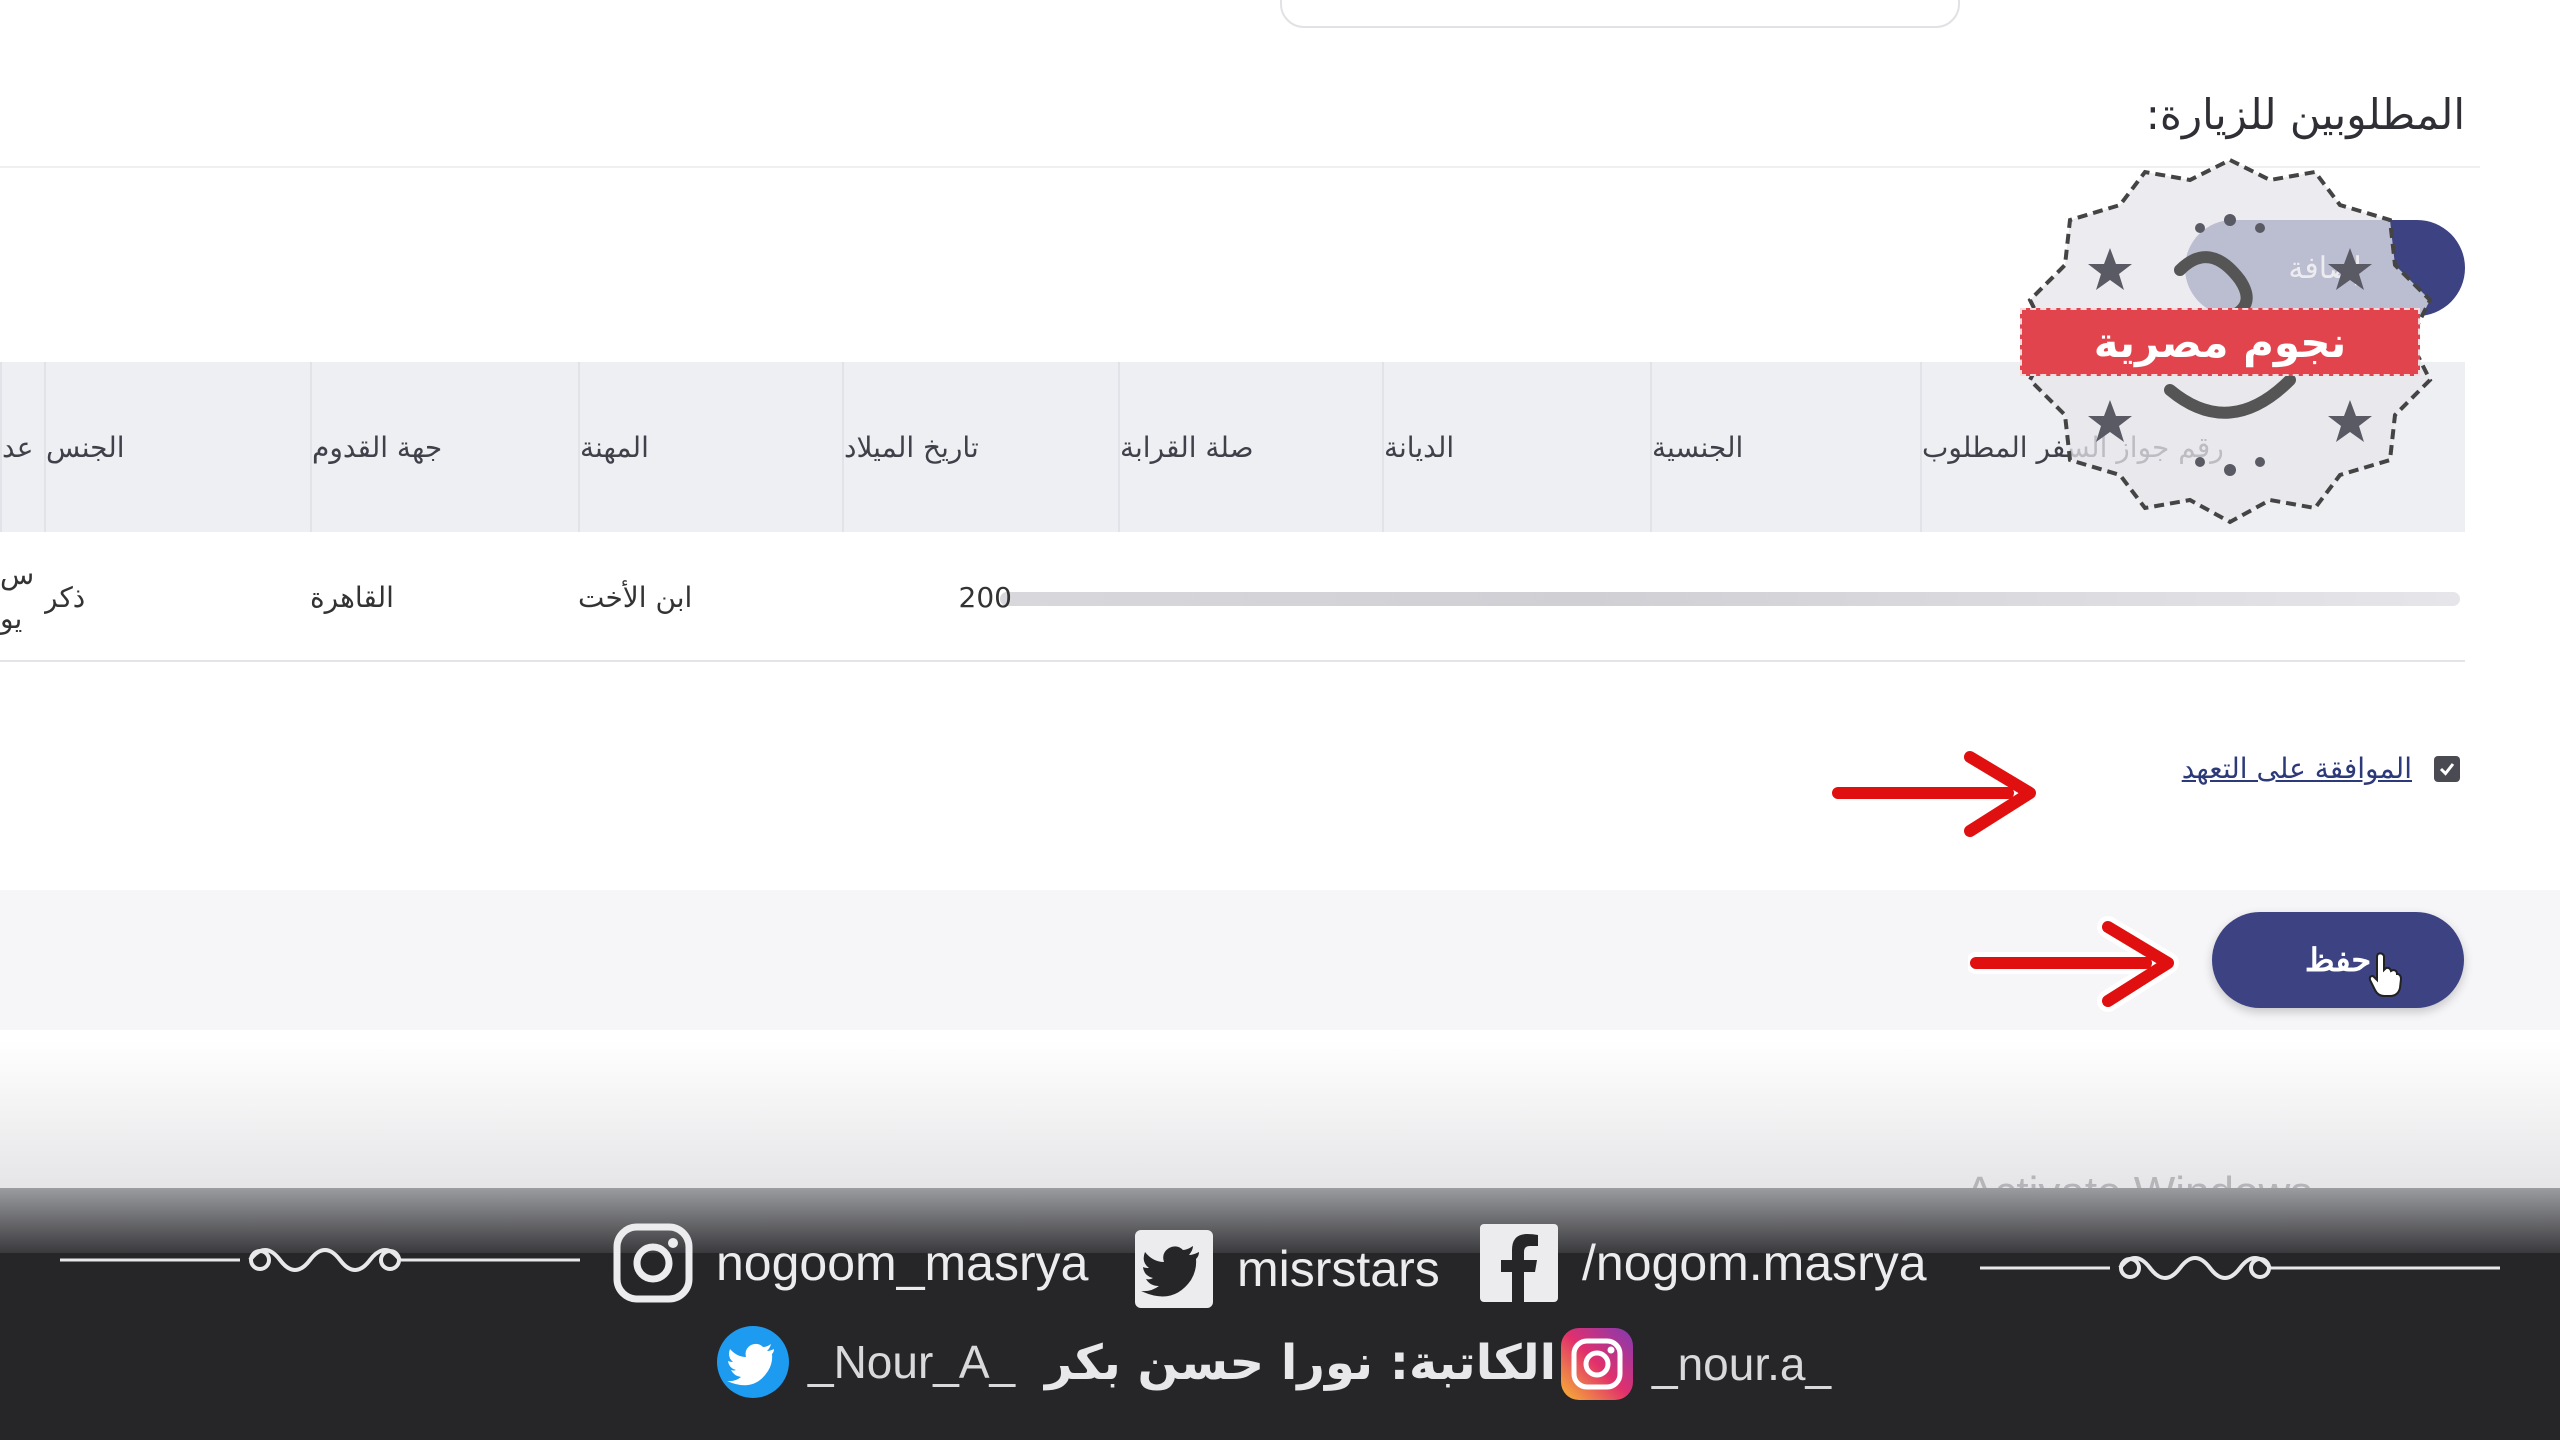  I want to click on author-name: الكاتبة: نورا حسن بكر, so click(1301, 1363).